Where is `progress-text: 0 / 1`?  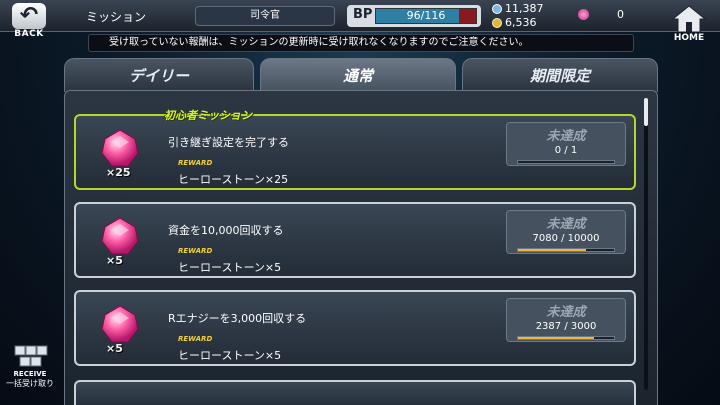 progress-text: 0 / 1 is located at coordinates (566, 150).